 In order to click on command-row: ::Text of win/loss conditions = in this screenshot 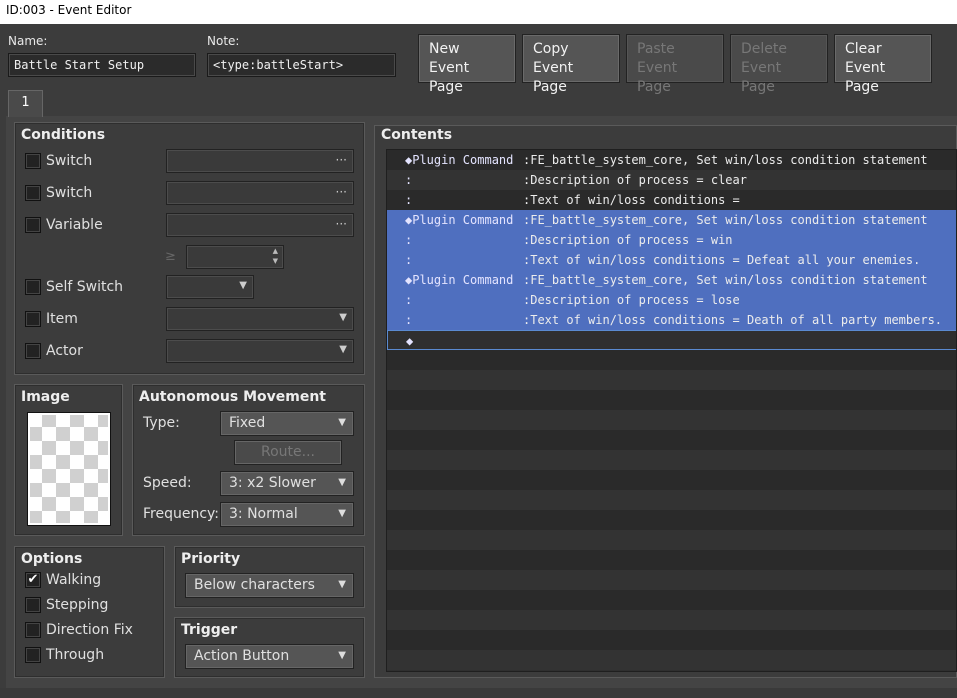, I will do `click(671, 200)`.